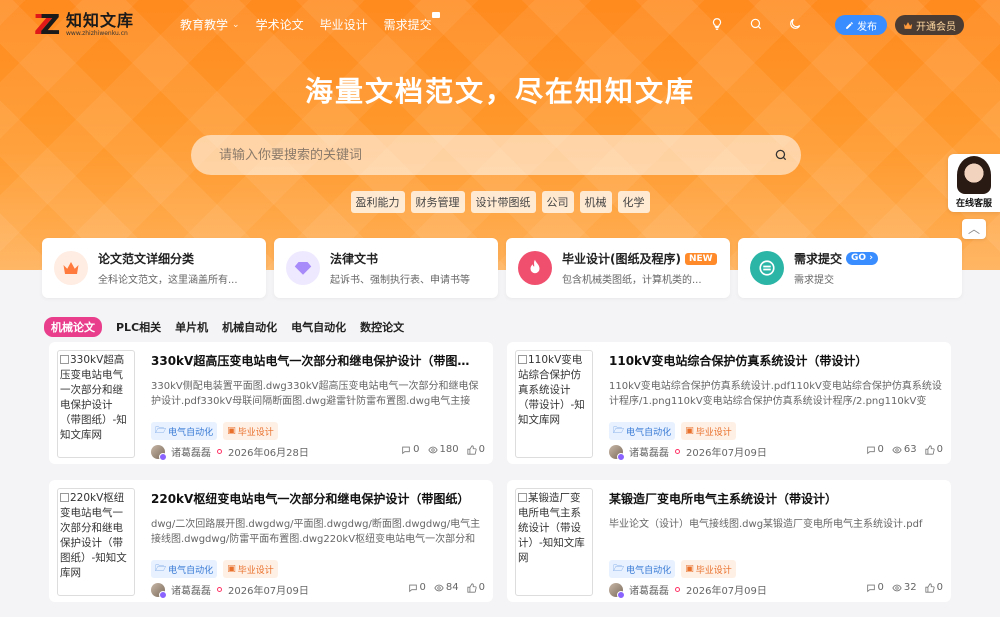 This screenshot has height=617, width=1000. Describe the element at coordinates (861, 25) in the screenshot. I see `publish-button: 发布` at that location.